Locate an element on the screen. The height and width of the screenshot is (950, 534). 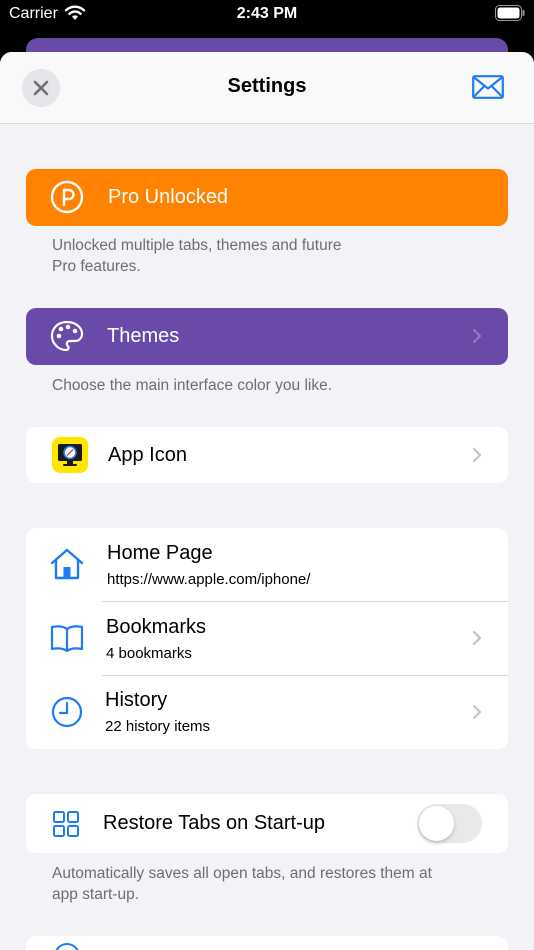
home-page-title: Home Page is located at coordinates (160, 553).